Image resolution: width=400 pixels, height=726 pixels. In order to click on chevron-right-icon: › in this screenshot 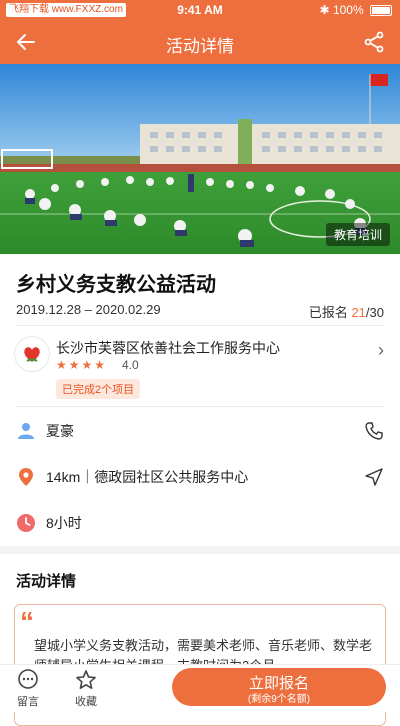, I will do `click(381, 350)`.